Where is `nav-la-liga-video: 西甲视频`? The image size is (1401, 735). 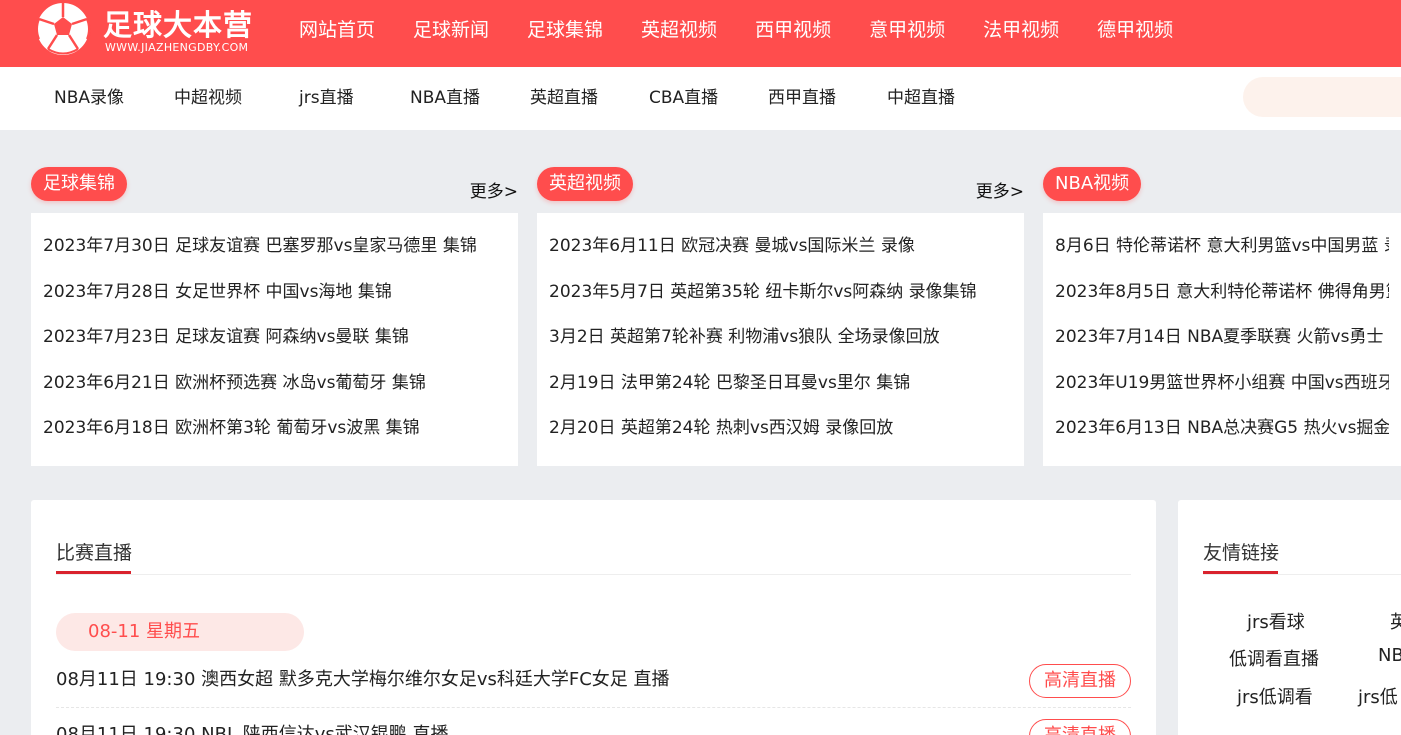 nav-la-liga-video: 西甲视频 is located at coordinates (793, 30).